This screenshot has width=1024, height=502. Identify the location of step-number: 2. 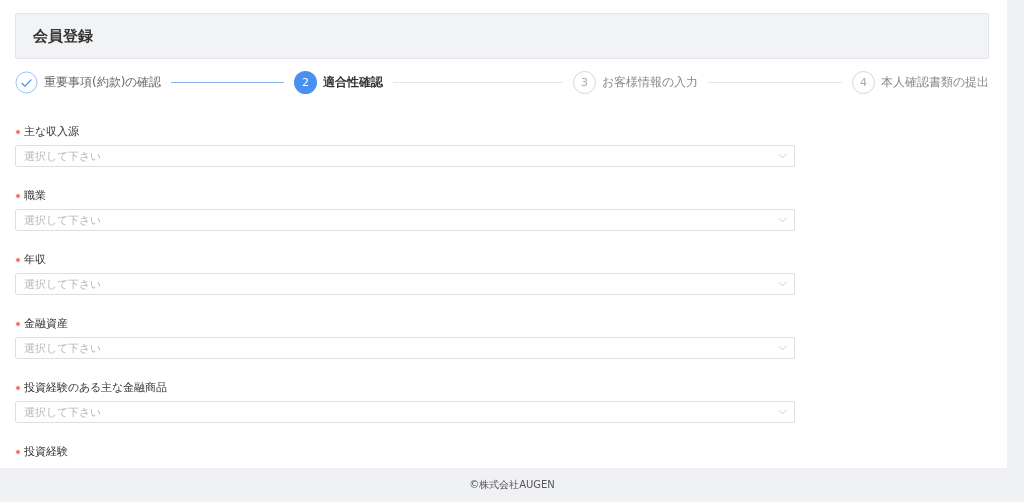
(305, 82).